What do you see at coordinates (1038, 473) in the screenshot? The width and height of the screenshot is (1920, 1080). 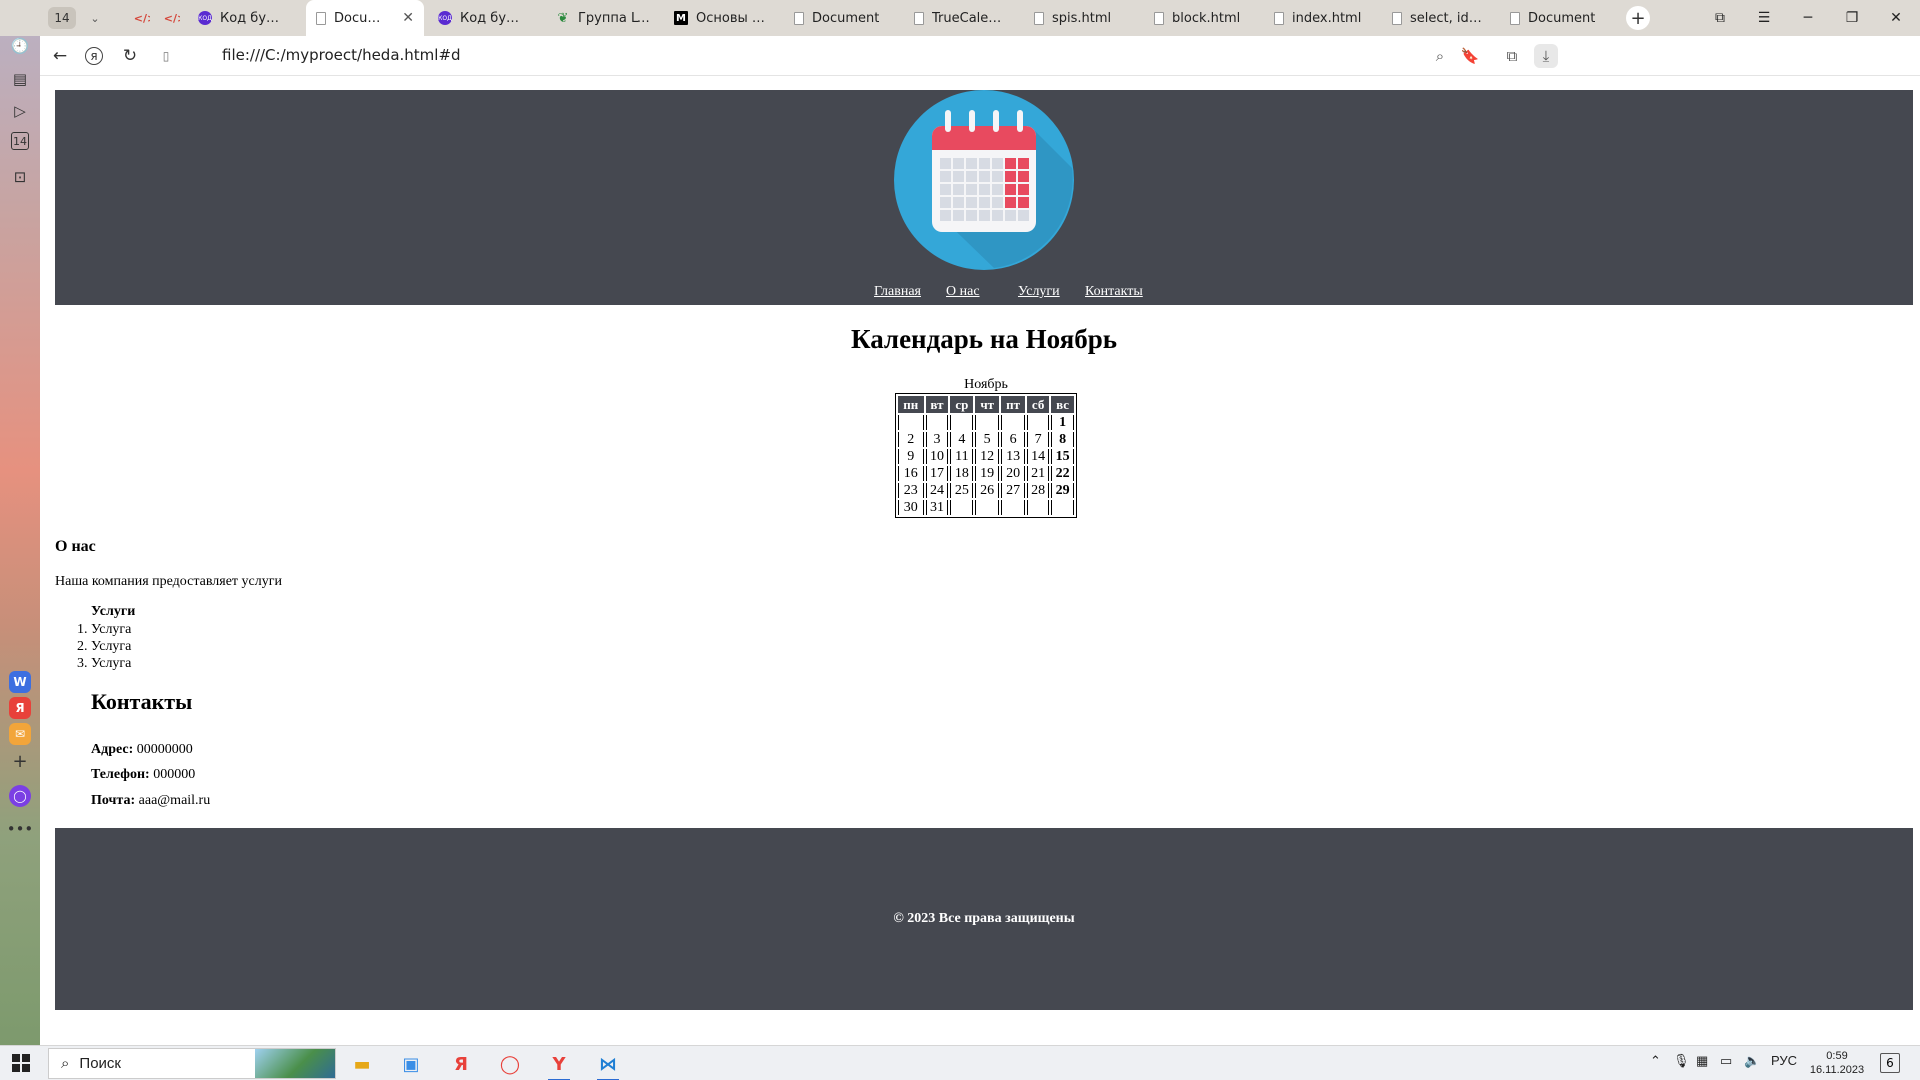 I see `calendar-day-cell: 21` at bounding box center [1038, 473].